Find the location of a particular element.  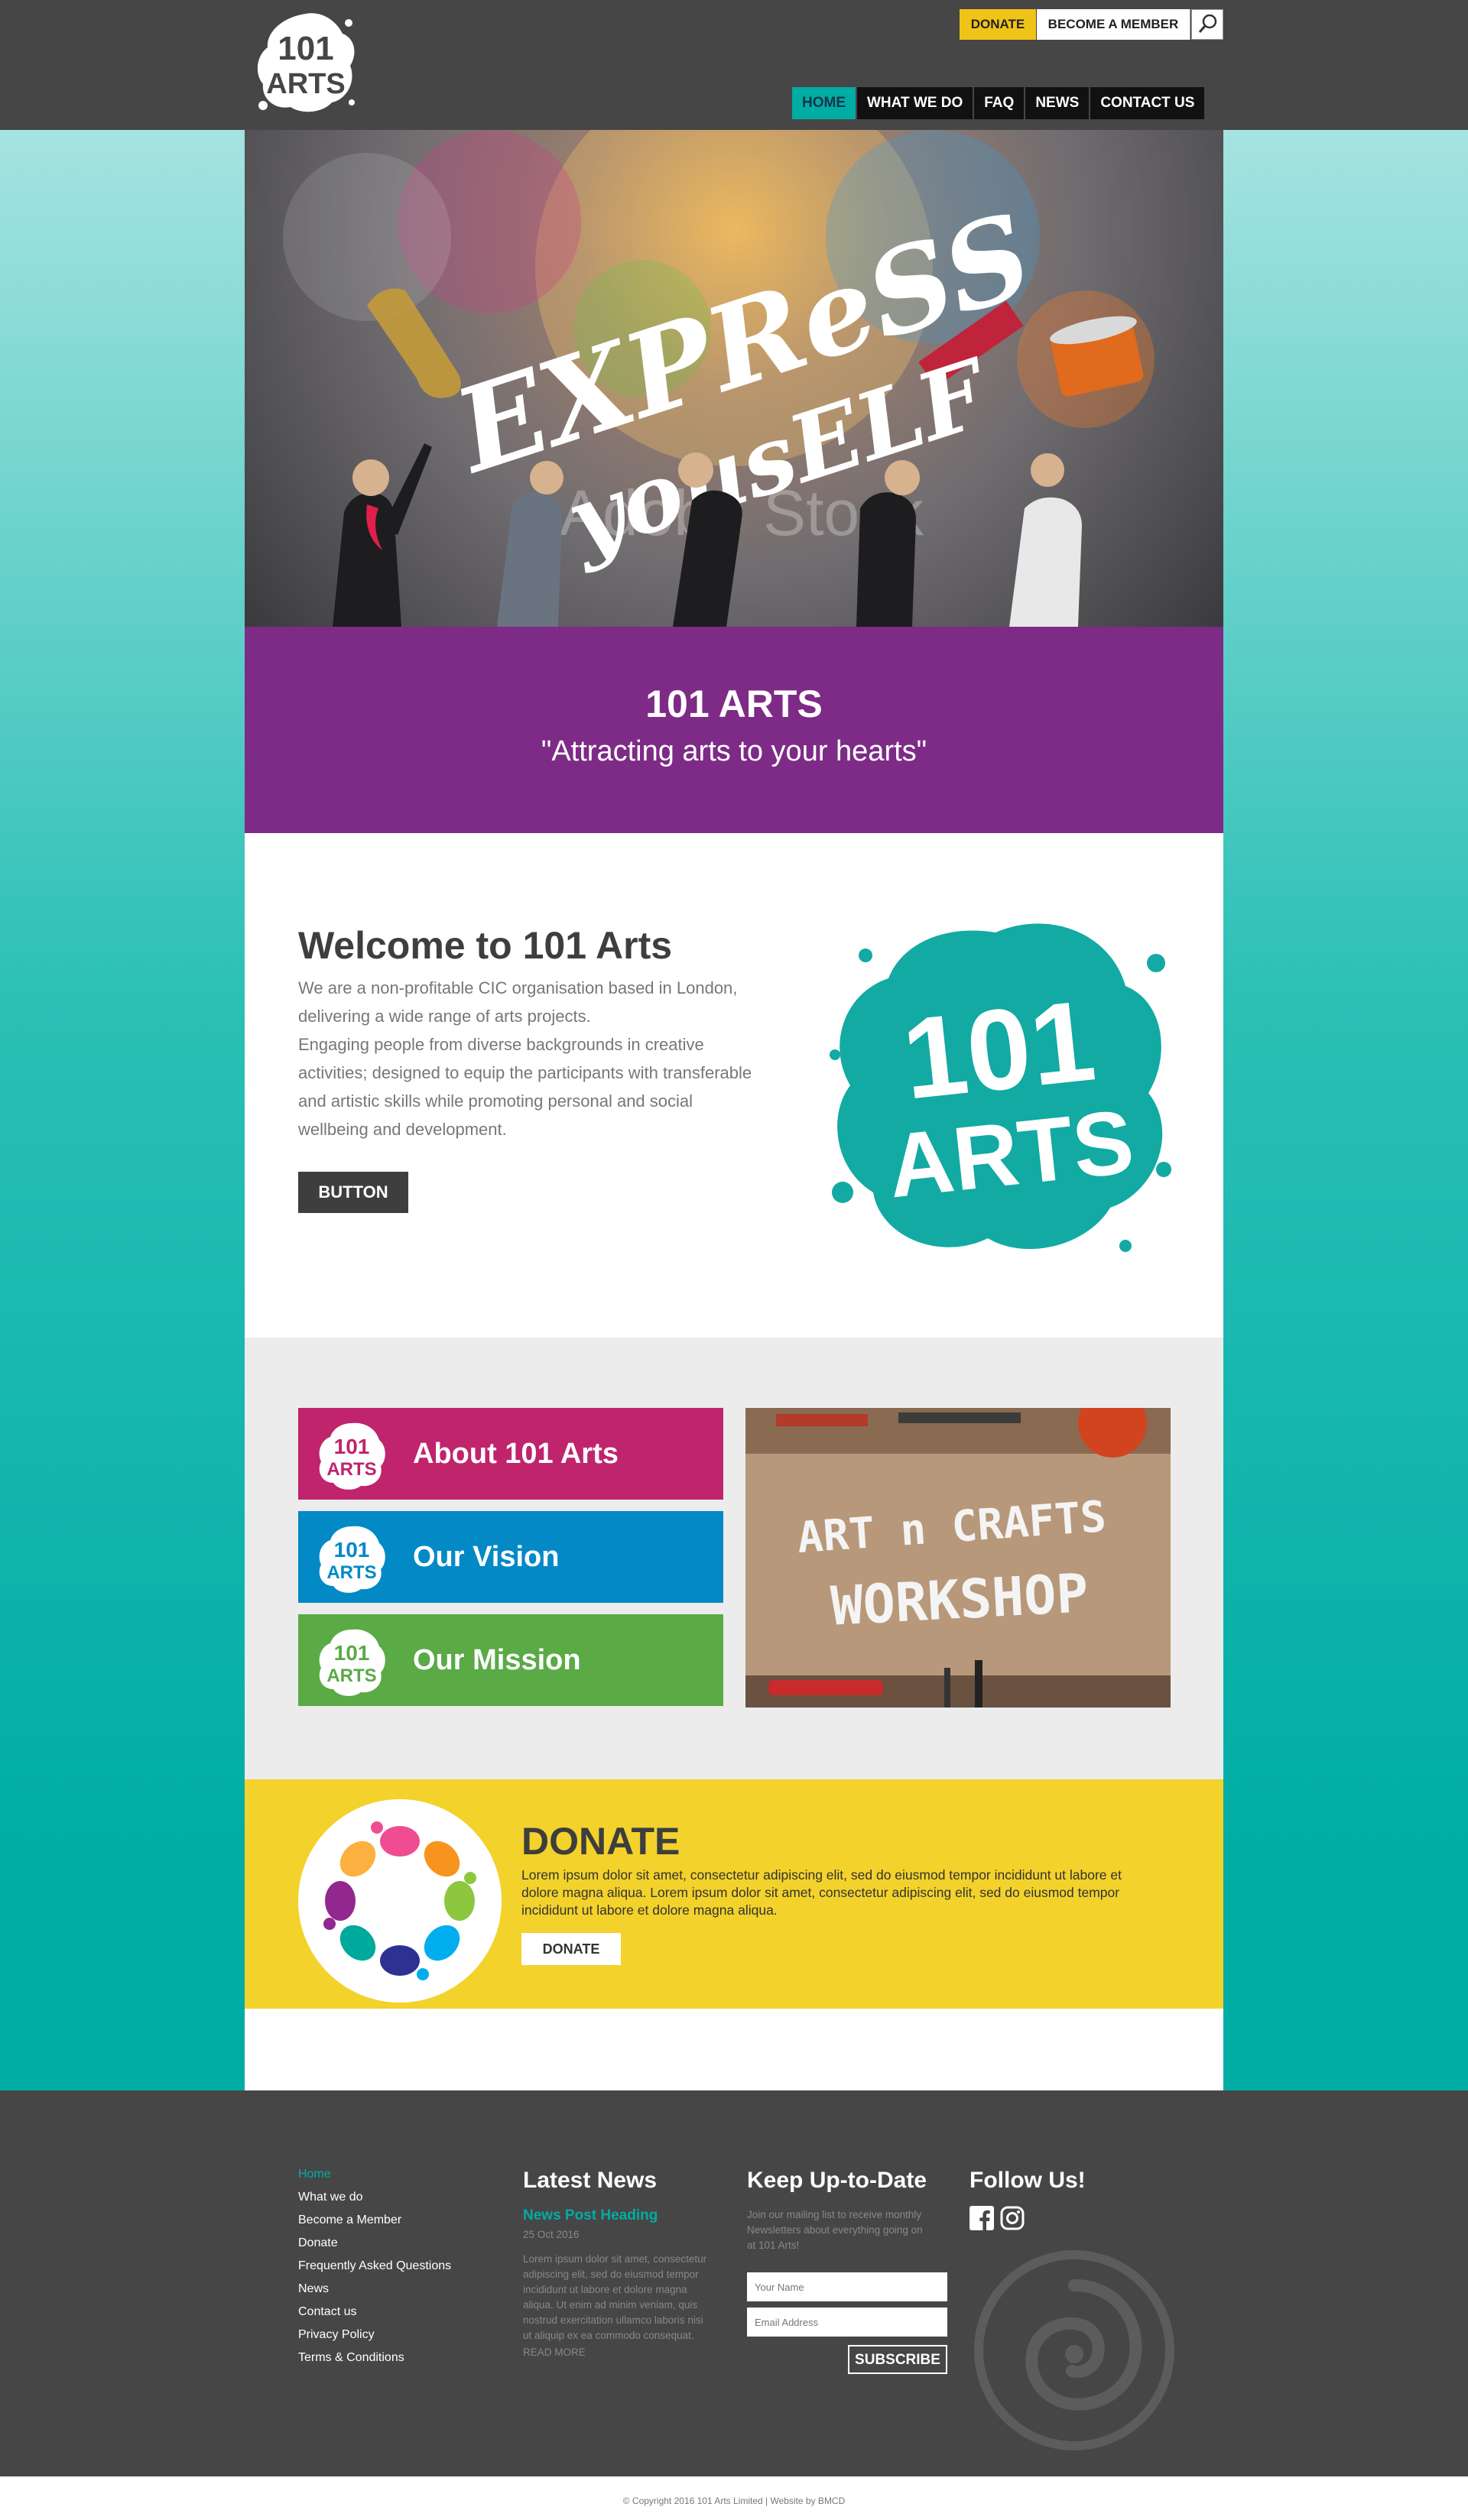

workshop-illustration: ART n CRAFTS WORKSHOP is located at coordinates (958, 1558).